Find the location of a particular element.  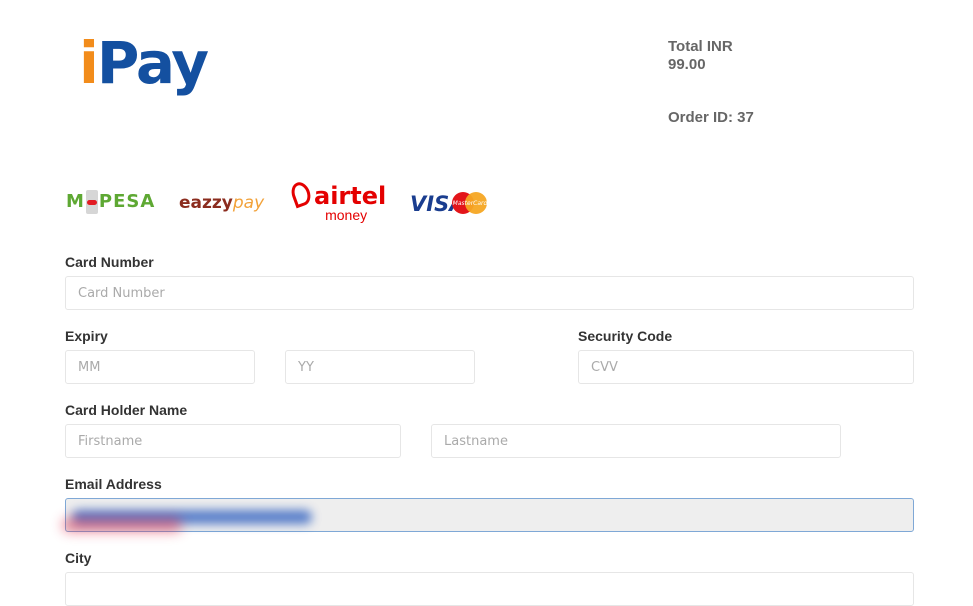

email-input is located at coordinates (489, 515).